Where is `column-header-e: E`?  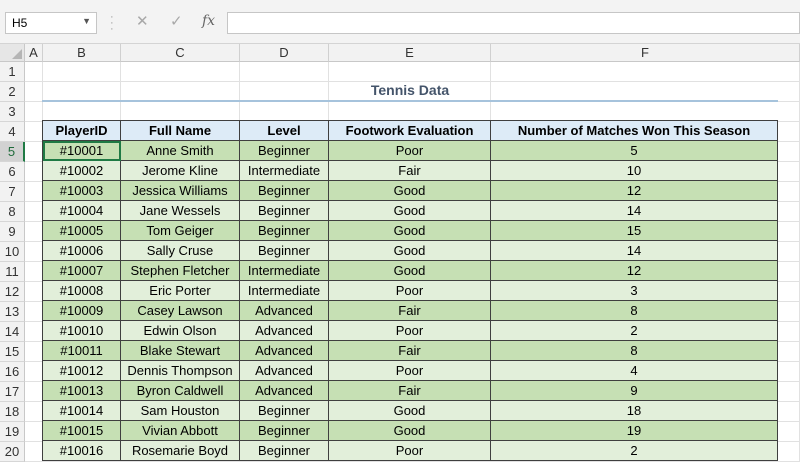 column-header-e: E is located at coordinates (410, 53).